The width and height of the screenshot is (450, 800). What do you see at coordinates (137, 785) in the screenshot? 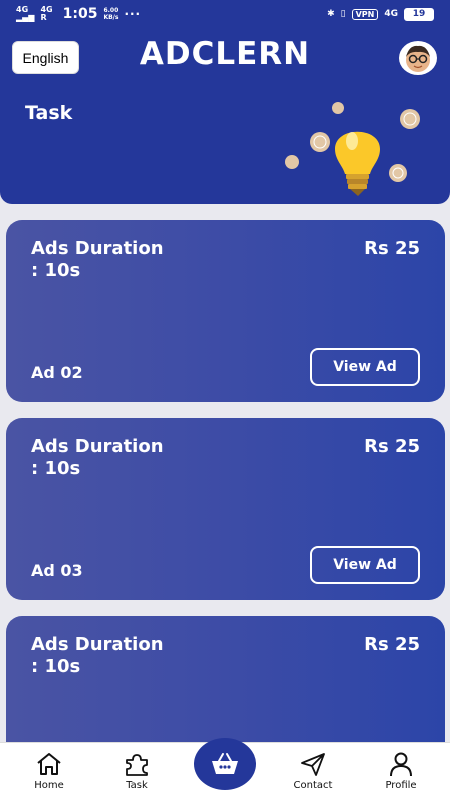
I see `nav-task-label: Task` at bounding box center [137, 785].